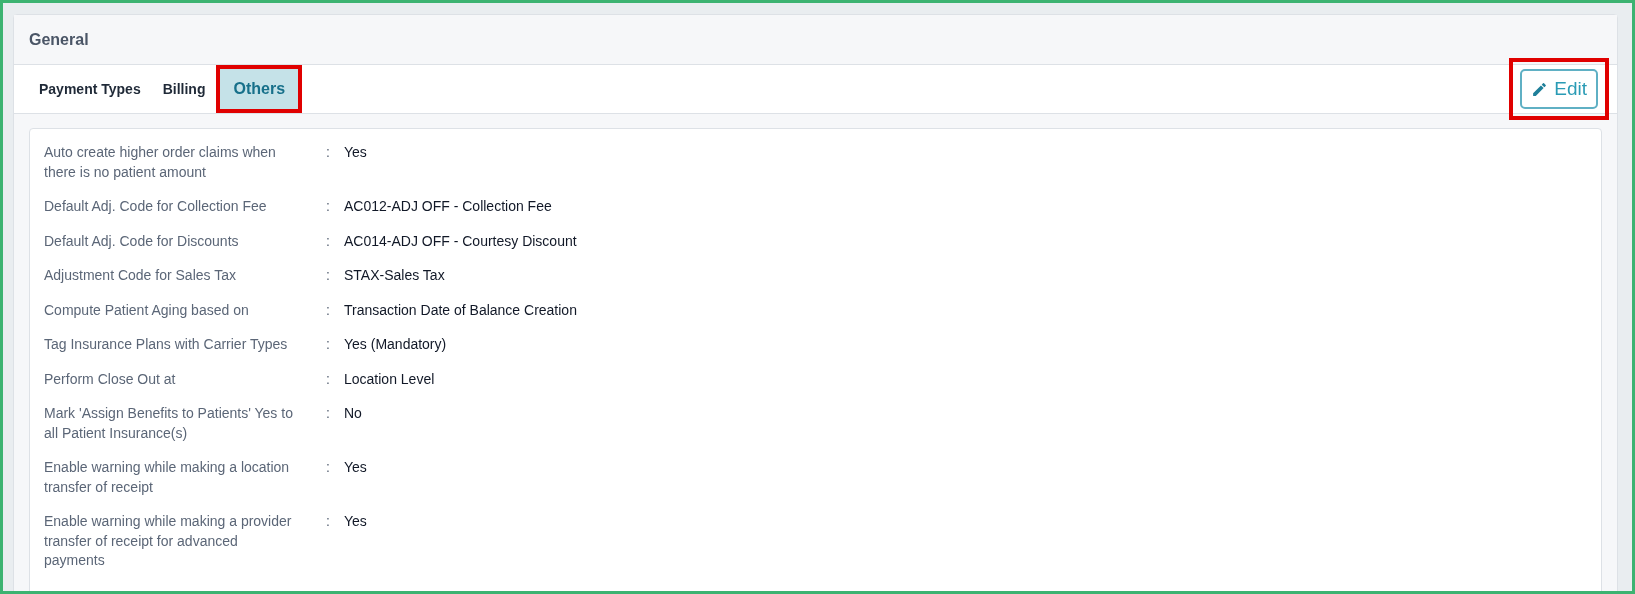 The image size is (1635, 594). What do you see at coordinates (59, 39) in the screenshot?
I see `panel-title: General` at bounding box center [59, 39].